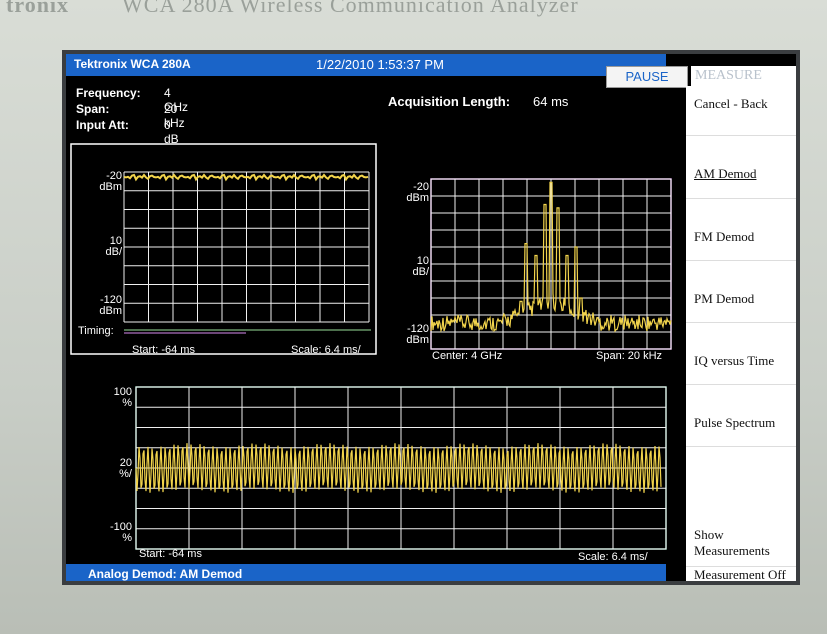  I want to click on tr-y-mid: 10 dB/, so click(420, 266).